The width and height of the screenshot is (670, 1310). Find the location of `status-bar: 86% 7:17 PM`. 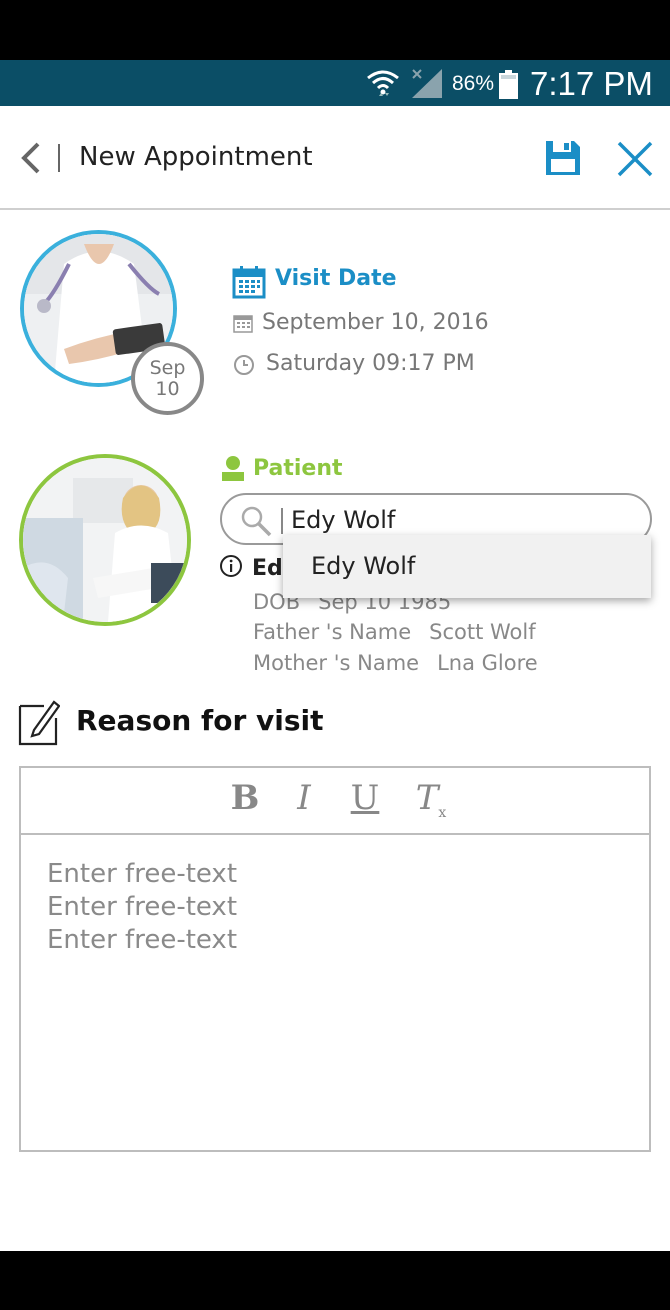

status-bar: 86% 7:17 PM is located at coordinates (335, 83).